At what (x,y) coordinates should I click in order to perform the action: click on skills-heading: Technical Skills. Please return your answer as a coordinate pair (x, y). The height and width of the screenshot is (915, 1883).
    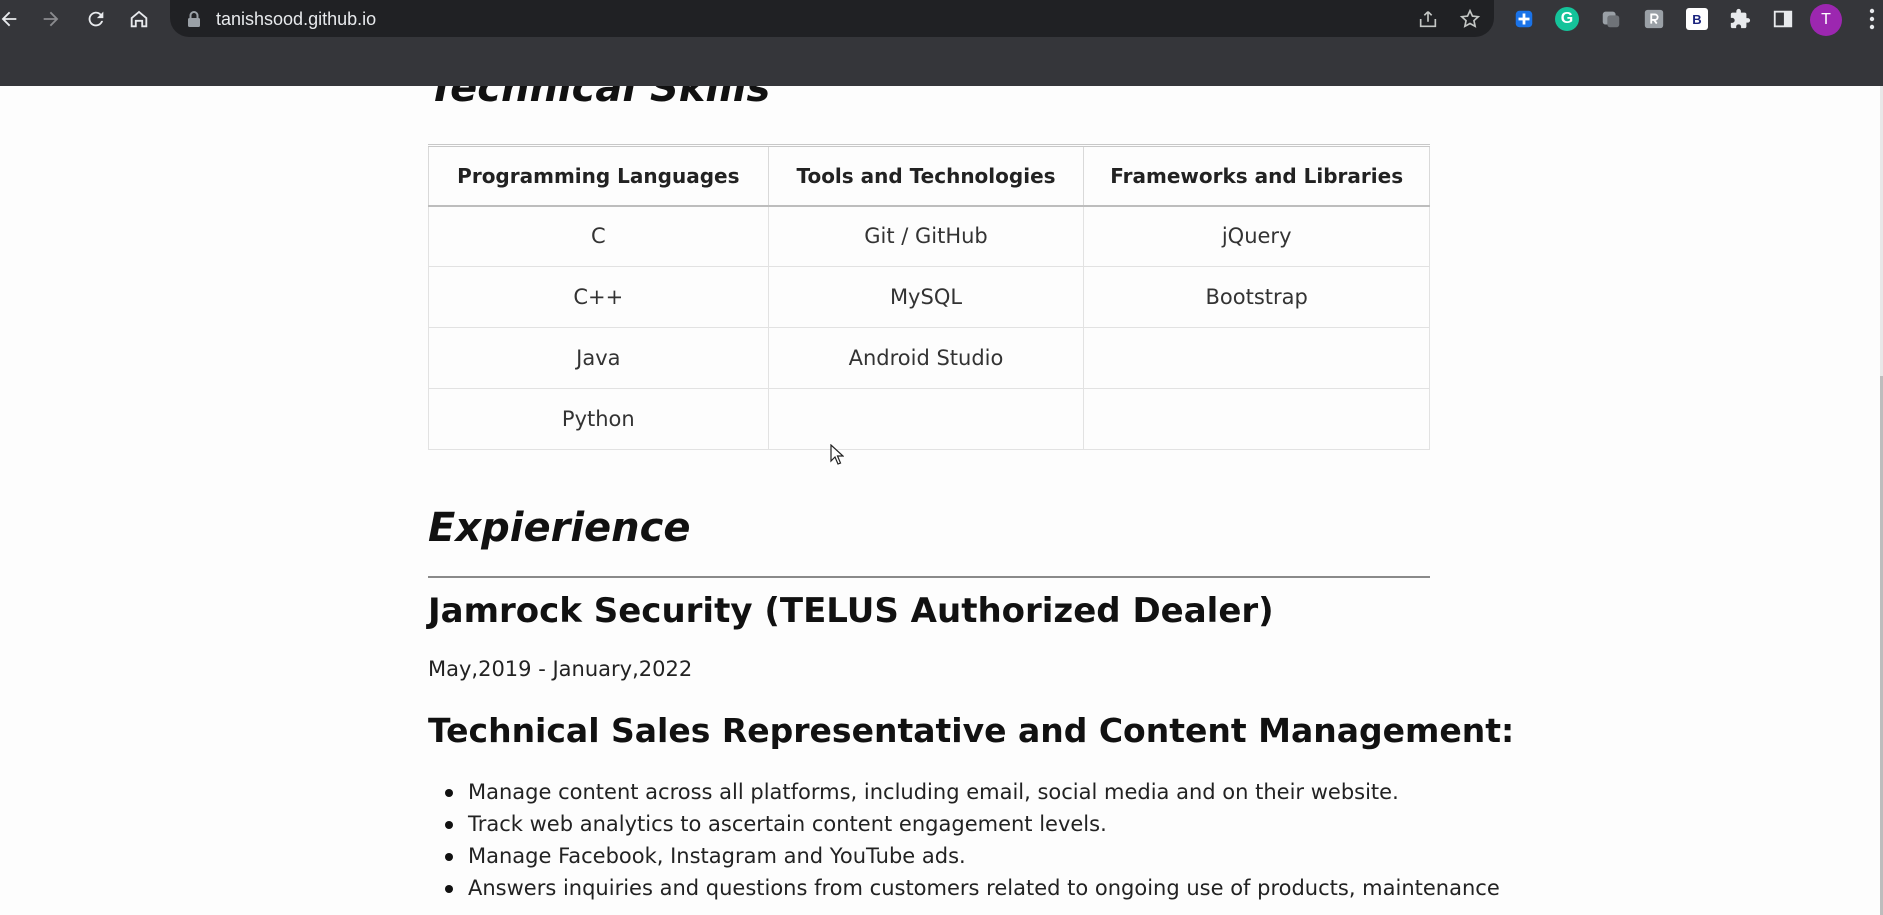
    Looking at the image, I should click on (599, 98).